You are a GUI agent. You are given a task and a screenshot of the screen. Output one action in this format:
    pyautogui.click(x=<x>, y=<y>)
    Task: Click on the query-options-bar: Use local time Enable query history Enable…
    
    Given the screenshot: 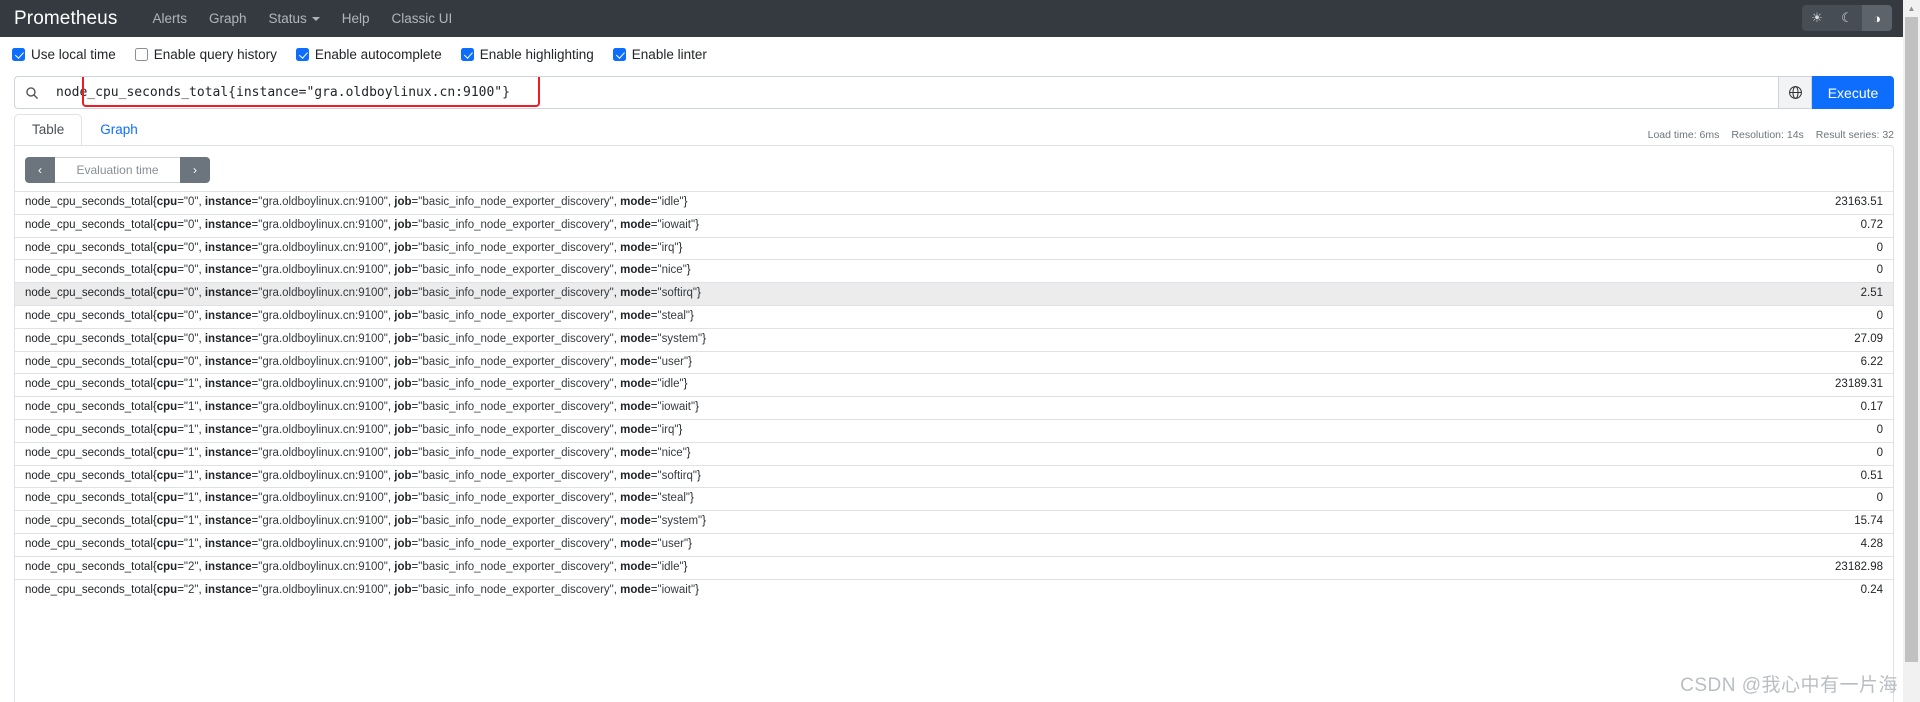 What is the action you would take?
    pyautogui.click(x=960, y=54)
    